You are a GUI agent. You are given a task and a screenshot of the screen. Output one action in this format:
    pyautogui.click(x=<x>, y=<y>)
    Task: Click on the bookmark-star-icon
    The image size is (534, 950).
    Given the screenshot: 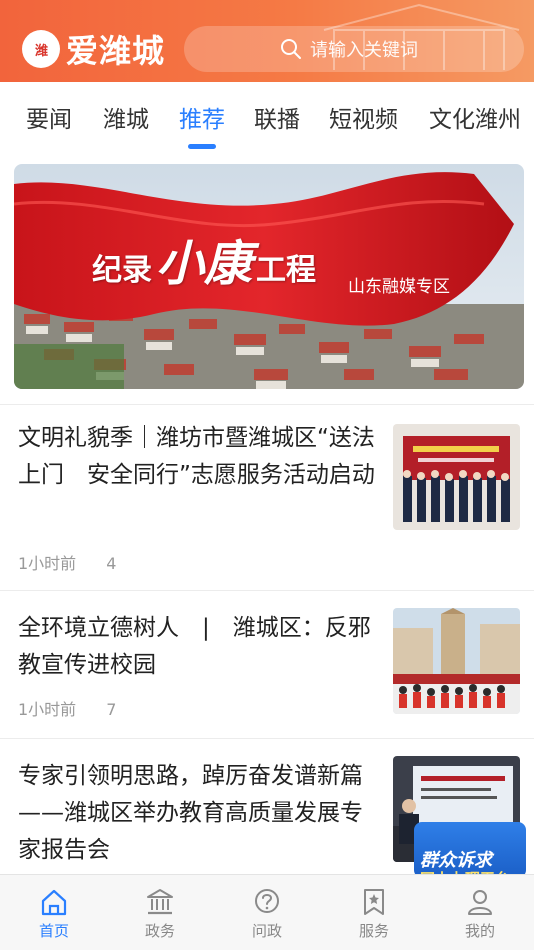 What is the action you would take?
    pyautogui.click(x=374, y=902)
    